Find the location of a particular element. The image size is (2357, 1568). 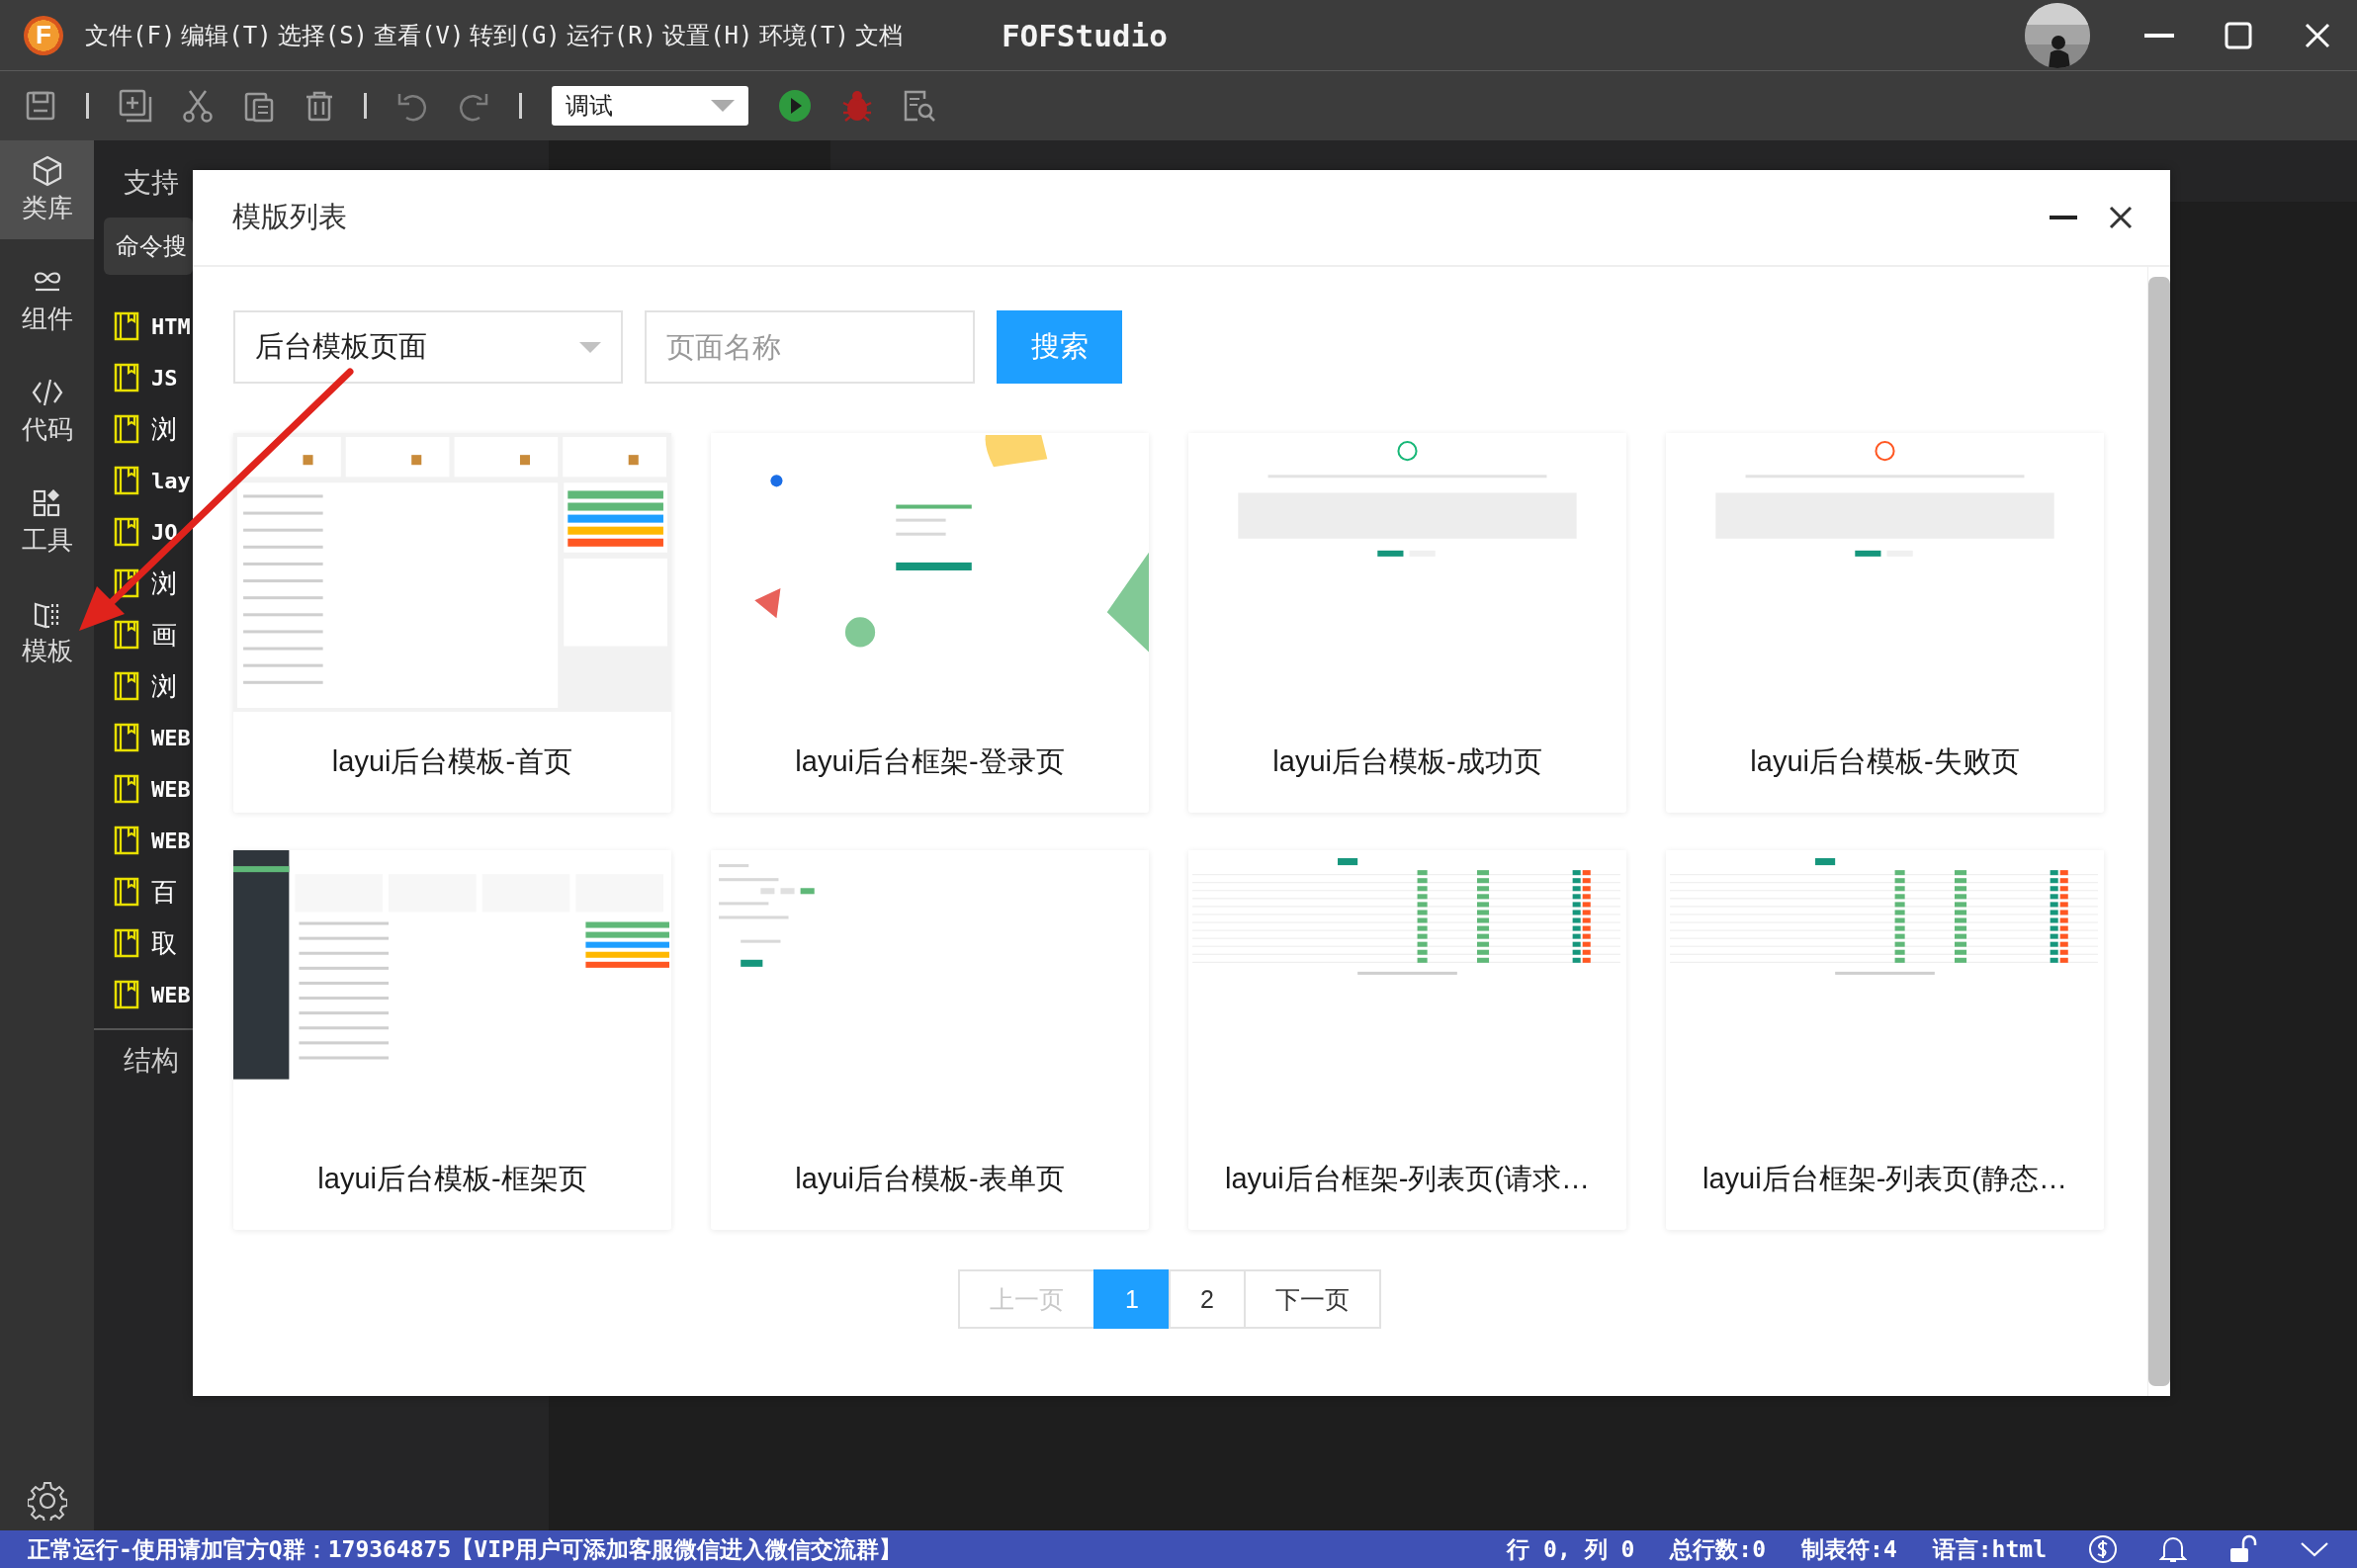

command-search-field: 命令搜 is located at coordinates (148, 247).